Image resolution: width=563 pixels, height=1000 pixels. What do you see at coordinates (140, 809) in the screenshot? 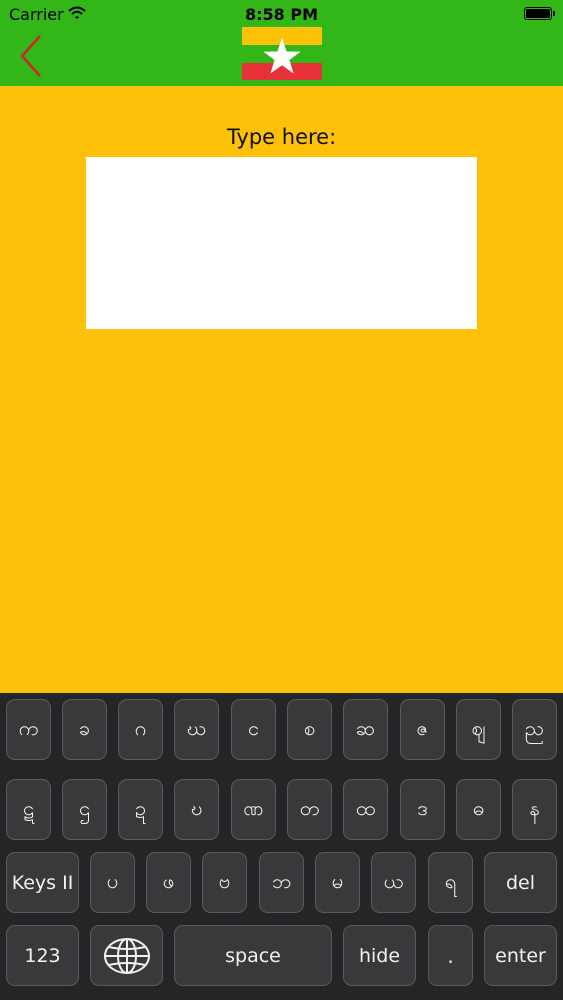
I see `key-row2-3: ဍ` at bounding box center [140, 809].